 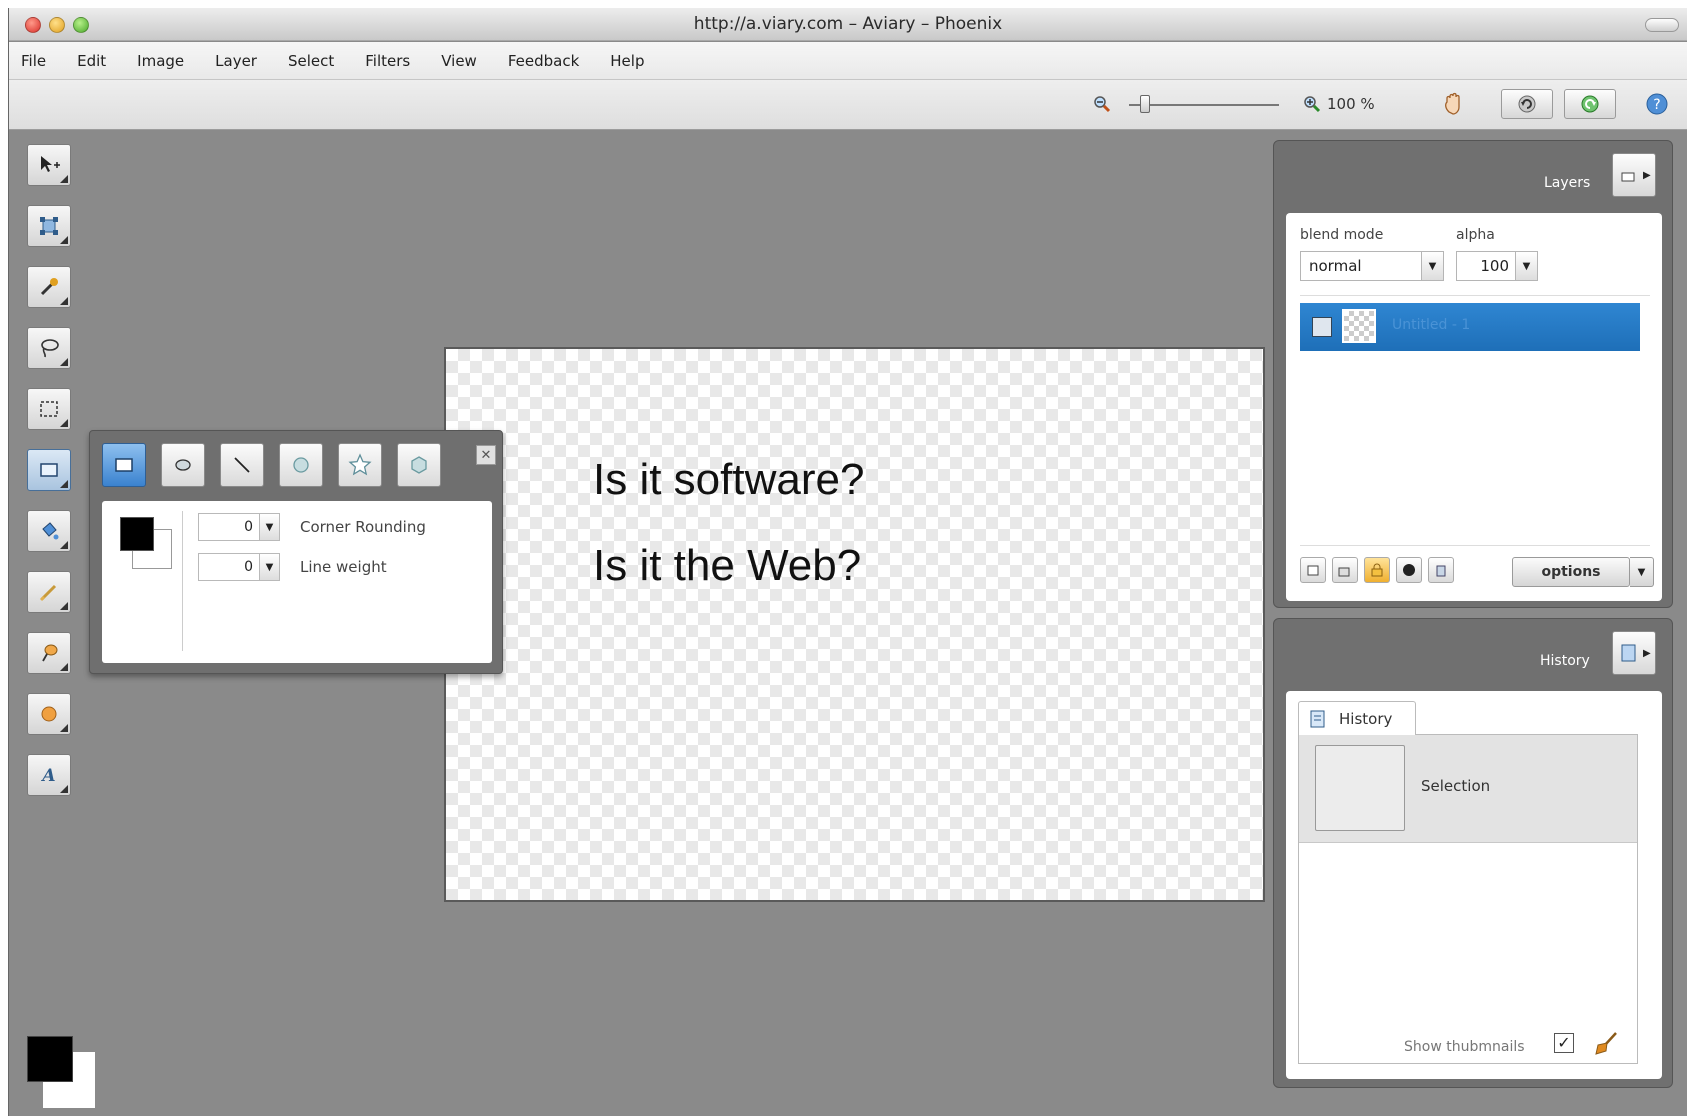 I want to click on line-weight-field: 0 ▼, so click(x=239, y=567).